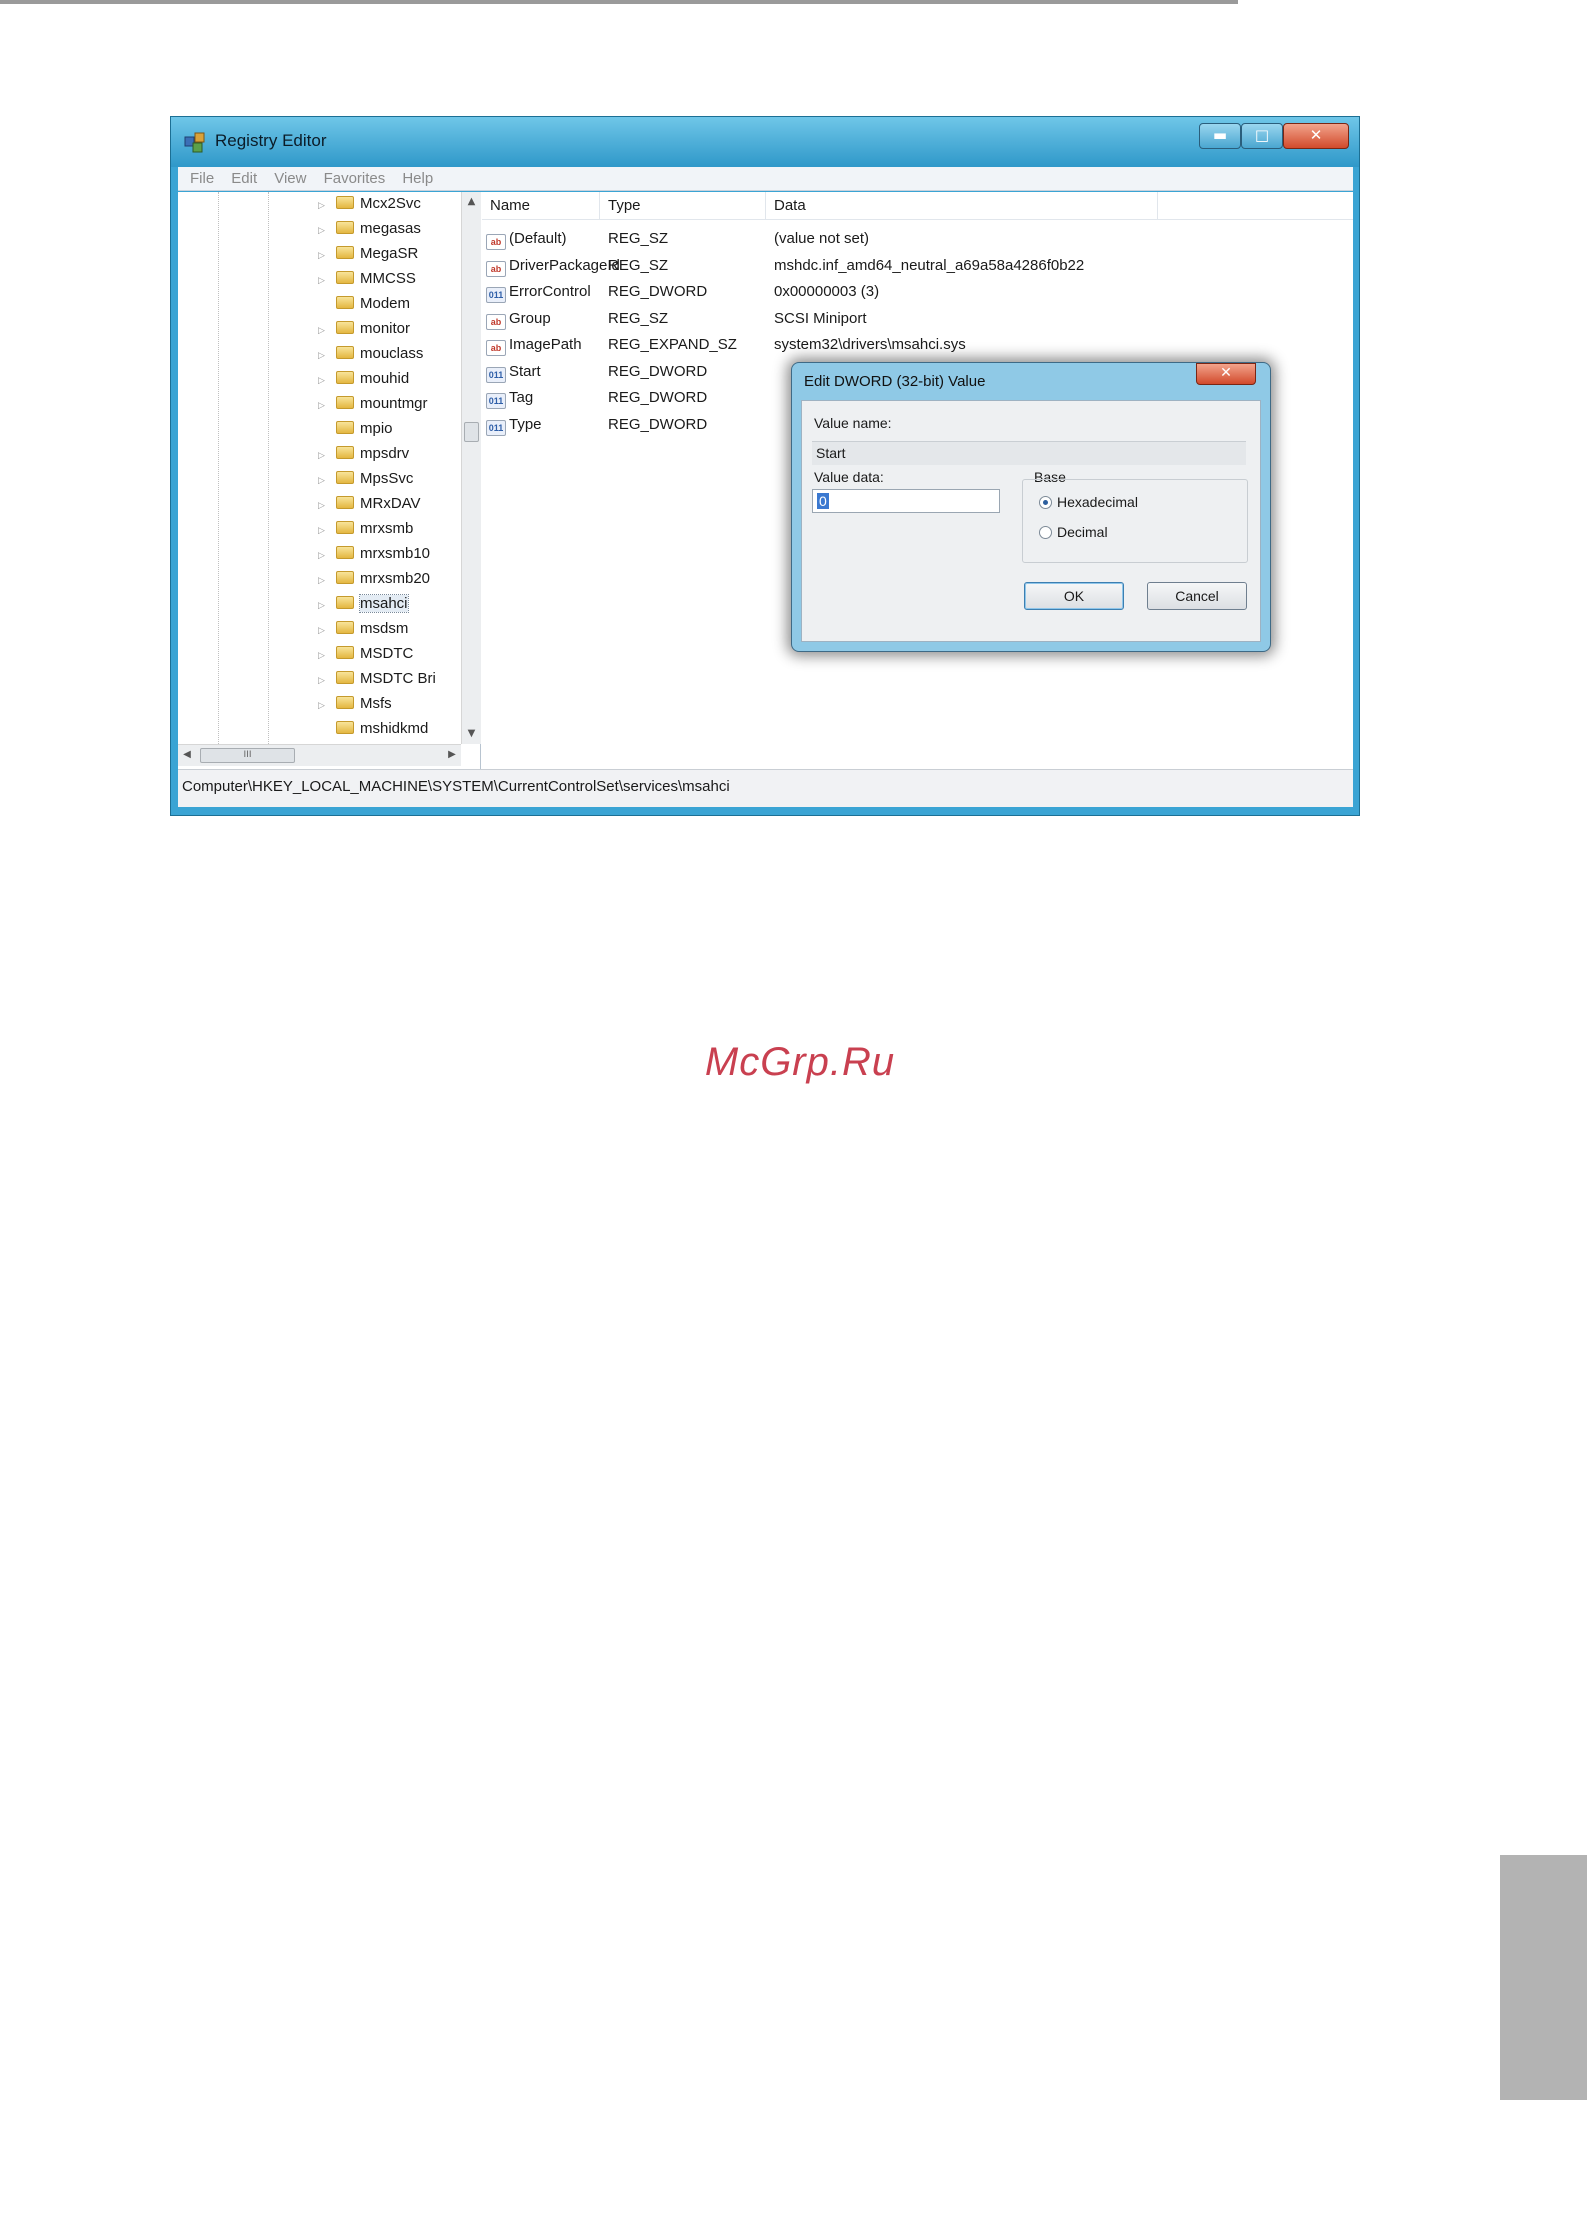 This screenshot has height=2214, width=1587. What do you see at coordinates (1135, 521) in the screenshot?
I see `base-group: Hexadecimal Decimal` at bounding box center [1135, 521].